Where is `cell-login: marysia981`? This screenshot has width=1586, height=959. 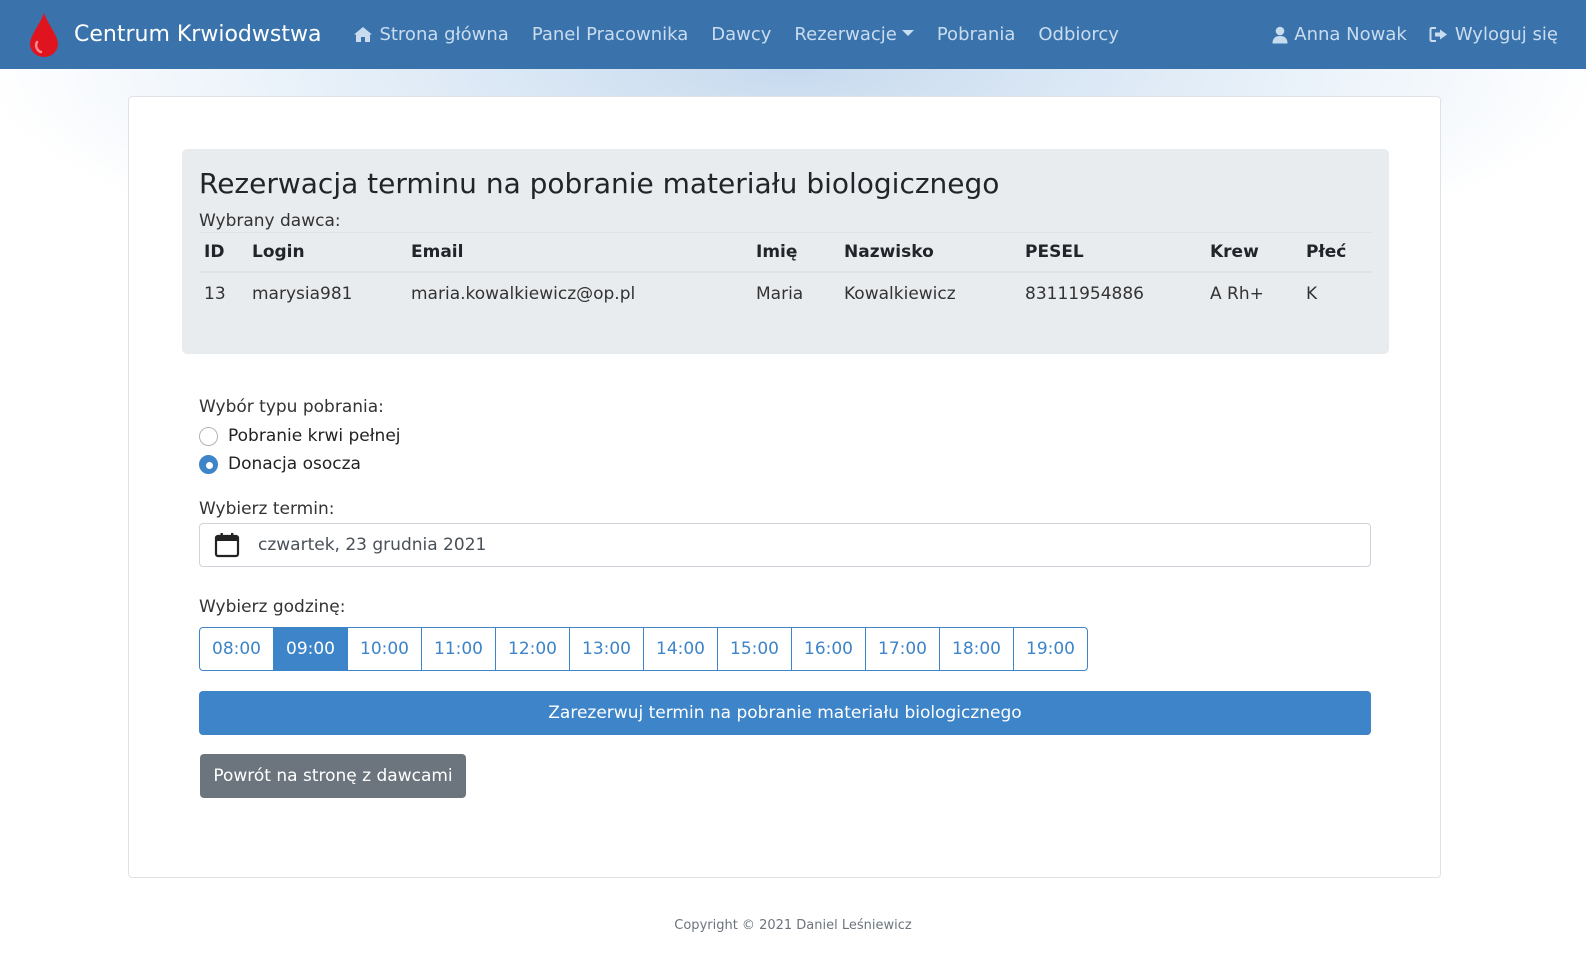
cell-login: marysia981 is located at coordinates (302, 294).